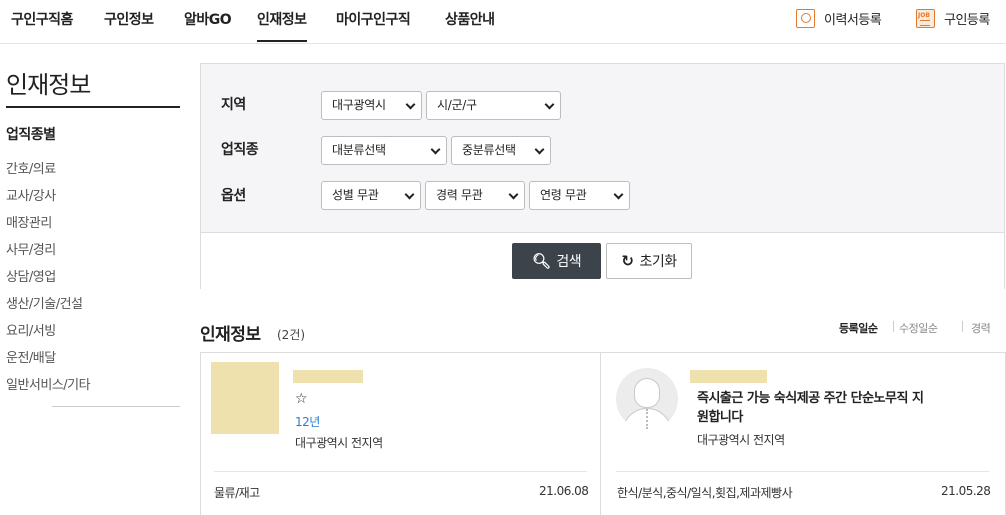  What do you see at coordinates (647, 399) in the screenshot?
I see `default-avatar-icon` at bounding box center [647, 399].